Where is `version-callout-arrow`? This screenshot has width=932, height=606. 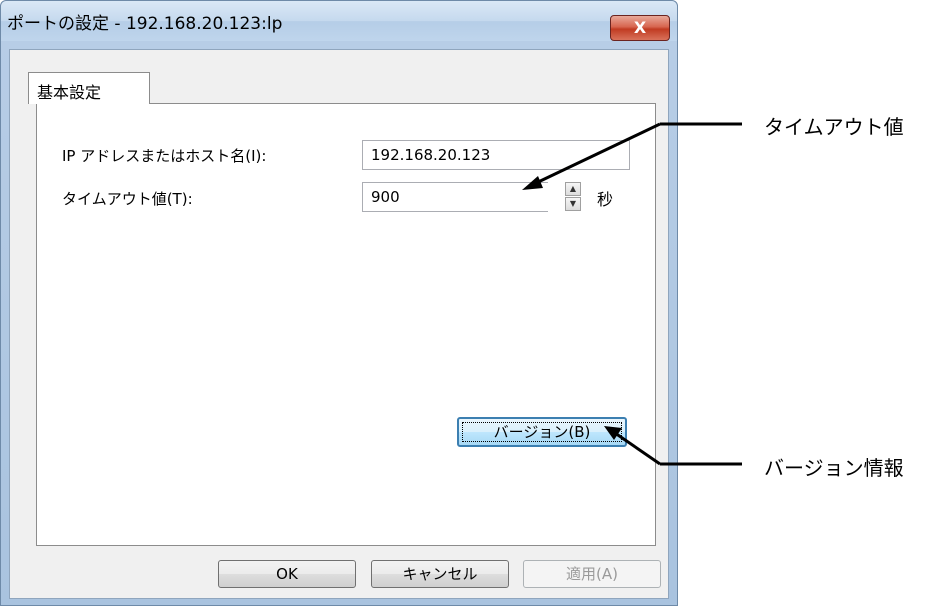 version-callout-arrow is located at coordinates (673, 446).